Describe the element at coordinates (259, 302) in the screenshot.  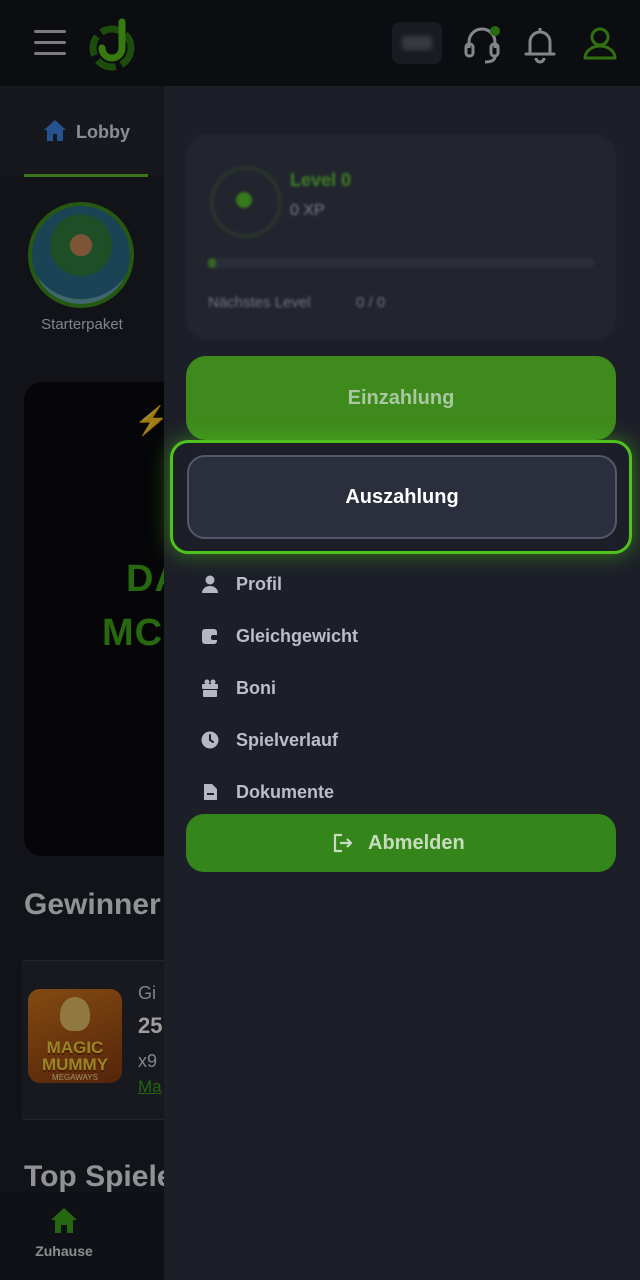
I see `next-level-label: Nächstes Level` at that location.